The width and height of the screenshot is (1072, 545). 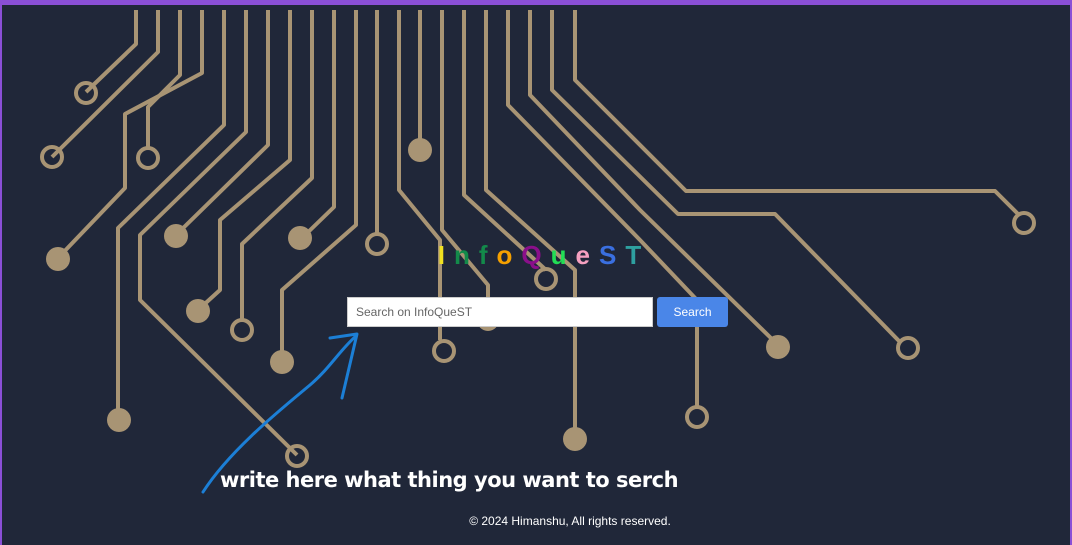 I want to click on logo-letter: T, so click(x=634, y=254).